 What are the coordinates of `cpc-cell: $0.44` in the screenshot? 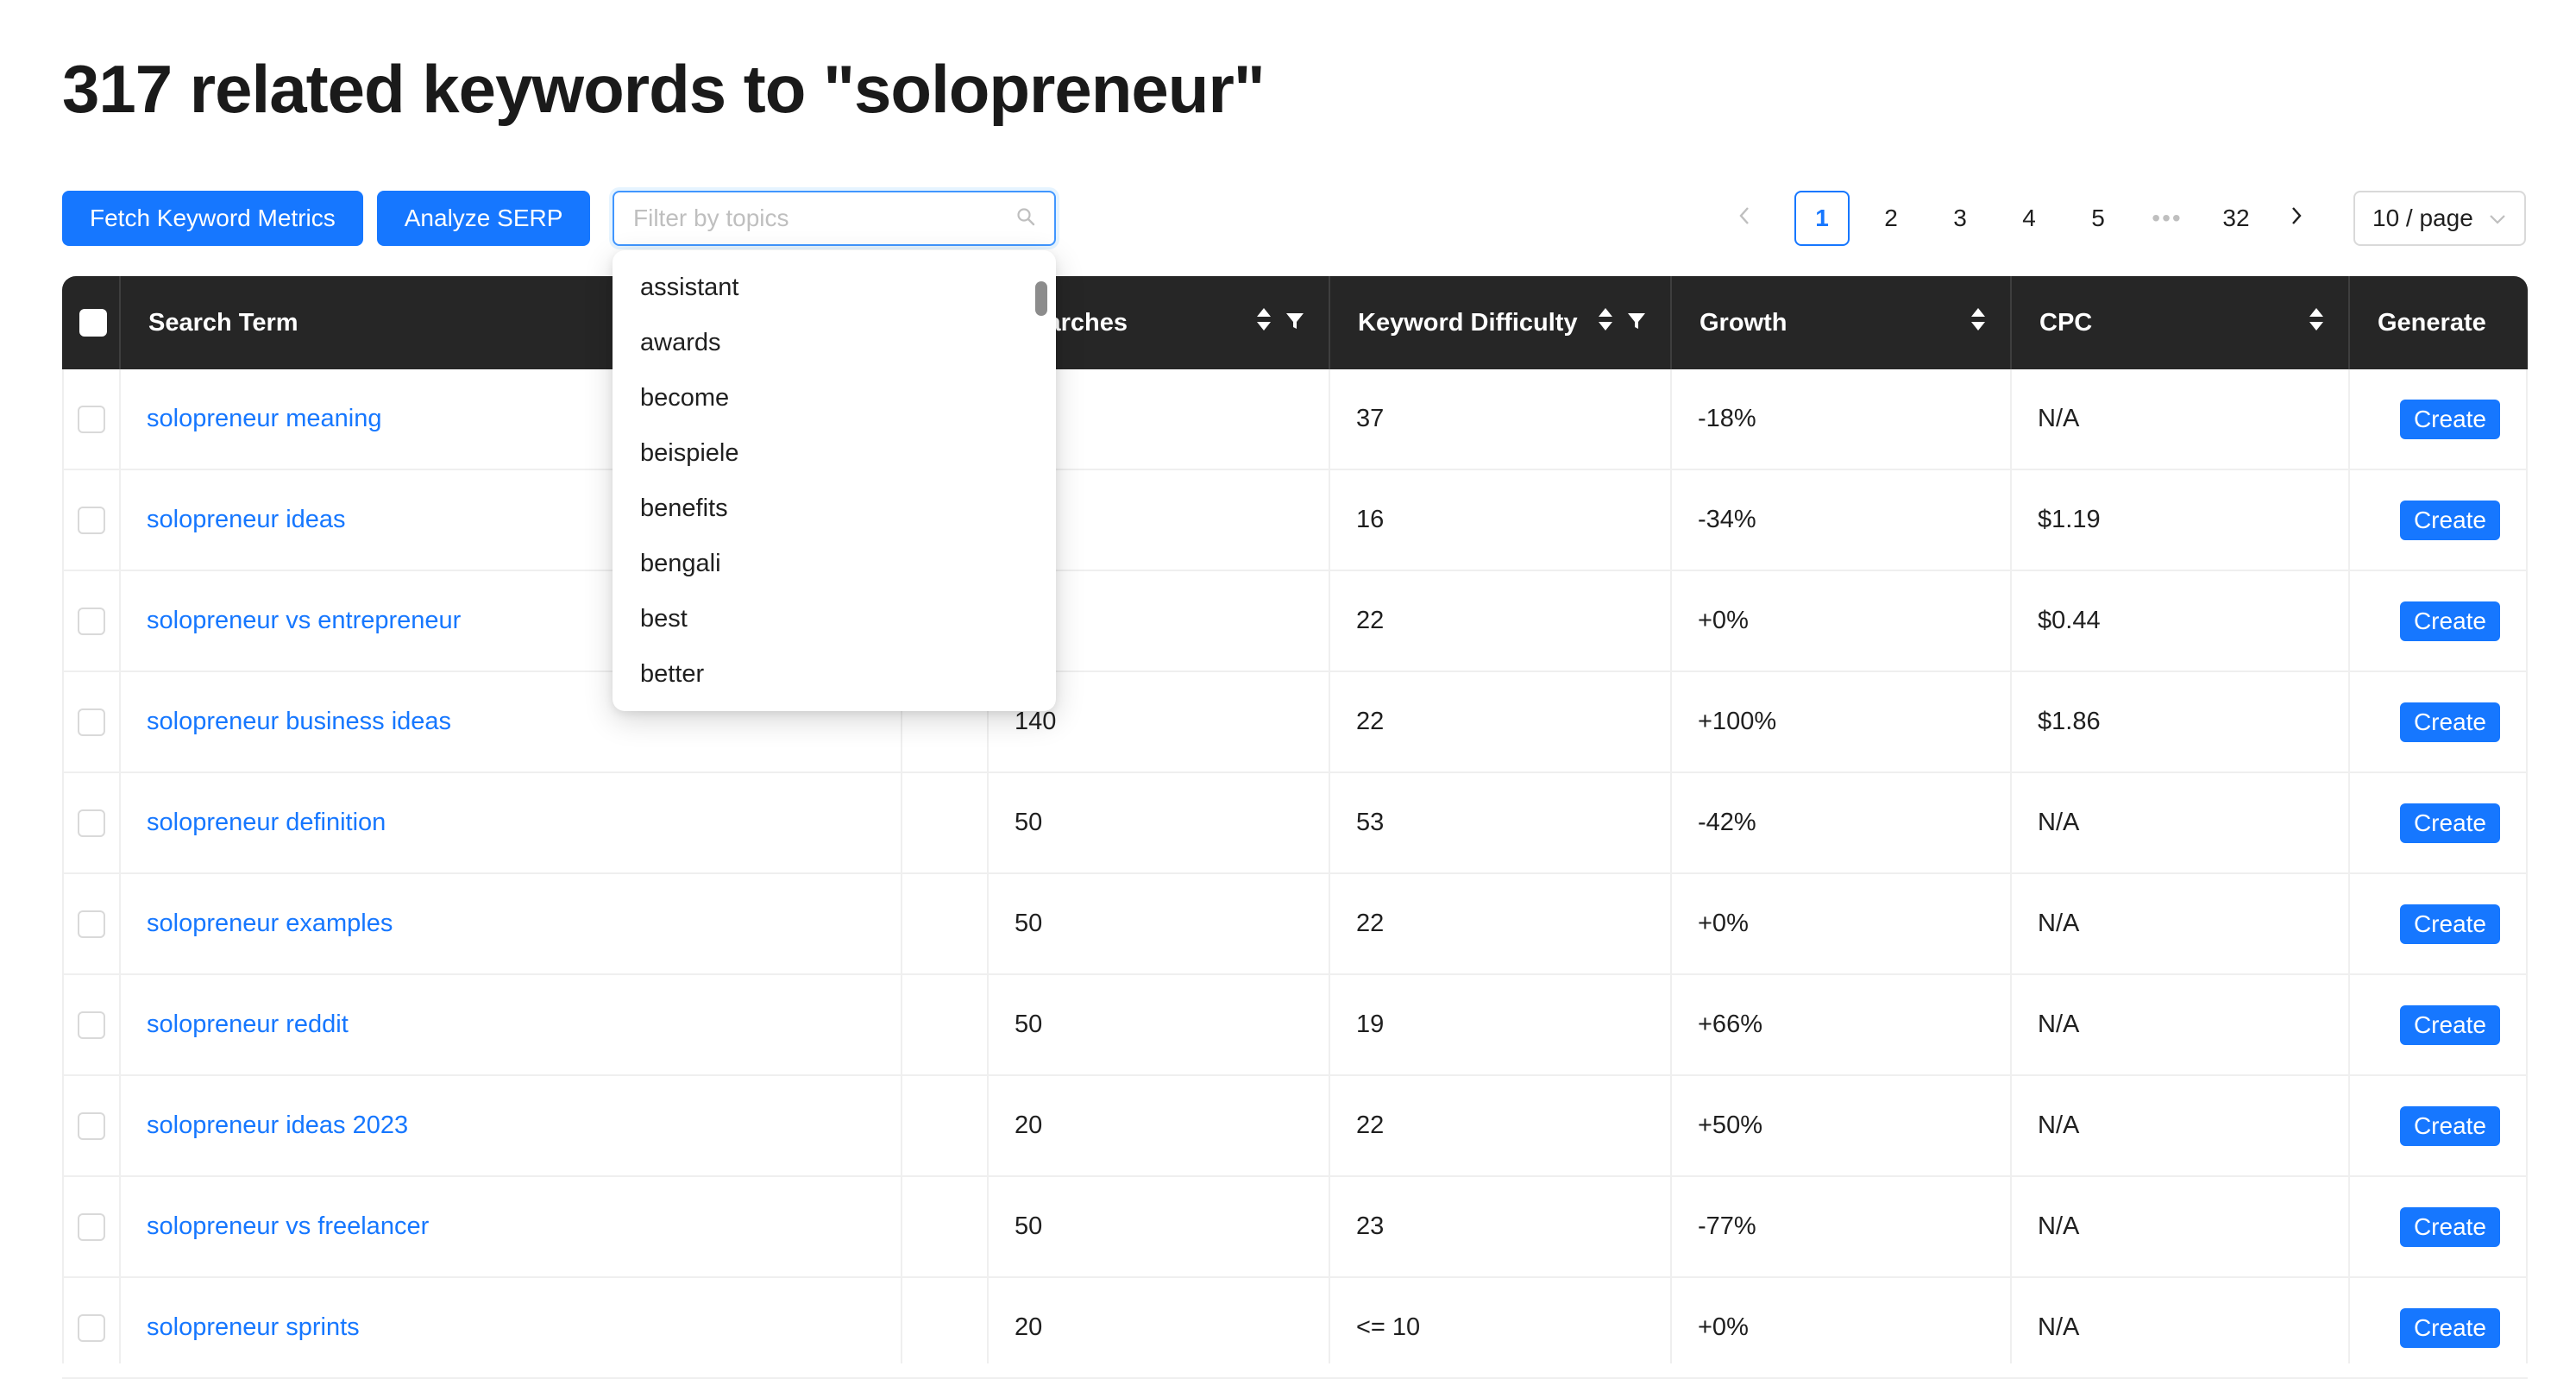 It's located at (2069, 620).